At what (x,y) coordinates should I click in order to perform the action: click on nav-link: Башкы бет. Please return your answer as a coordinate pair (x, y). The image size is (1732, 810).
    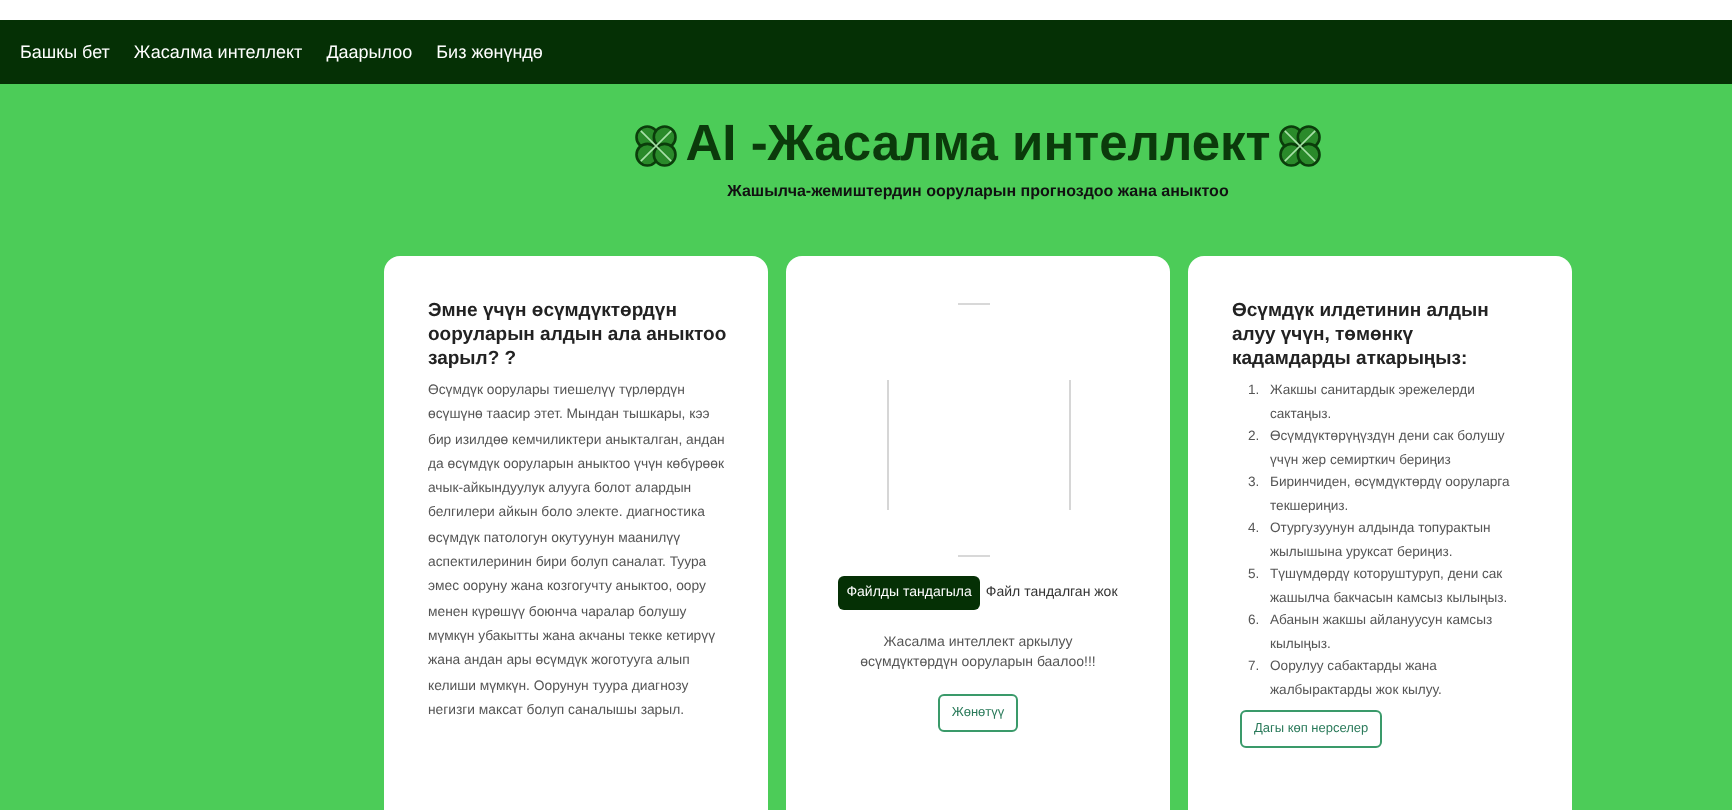
    Looking at the image, I should click on (65, 52).